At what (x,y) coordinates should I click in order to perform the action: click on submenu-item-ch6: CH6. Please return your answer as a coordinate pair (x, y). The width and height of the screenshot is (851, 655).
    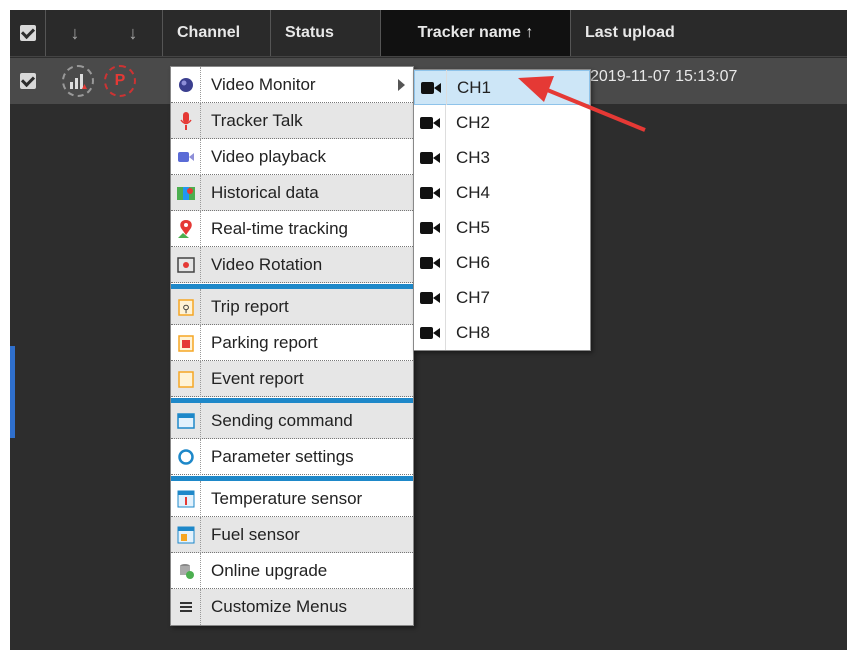
    Looking at the image, I should click on (502, 262).